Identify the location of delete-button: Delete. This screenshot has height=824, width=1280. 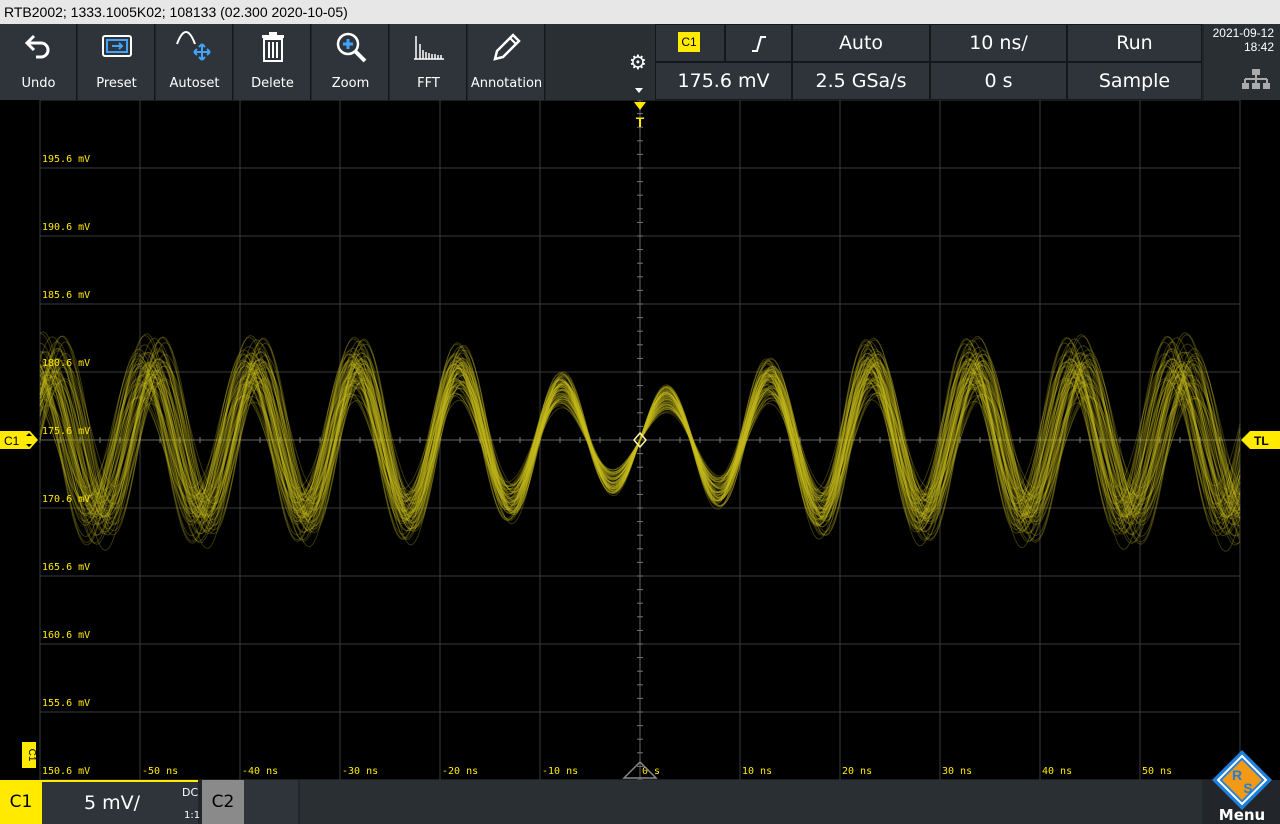
(272, 62).